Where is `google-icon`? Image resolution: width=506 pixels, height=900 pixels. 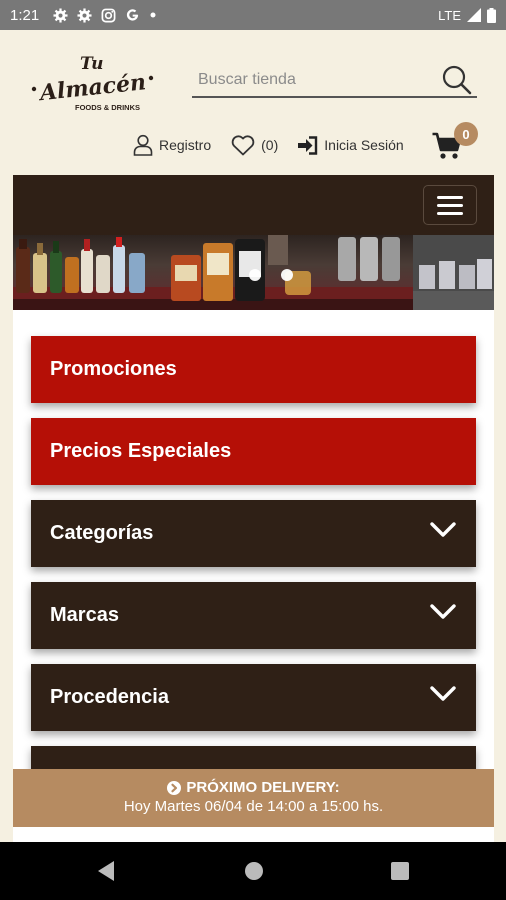 google-icon is located at coordinates (133, 14).